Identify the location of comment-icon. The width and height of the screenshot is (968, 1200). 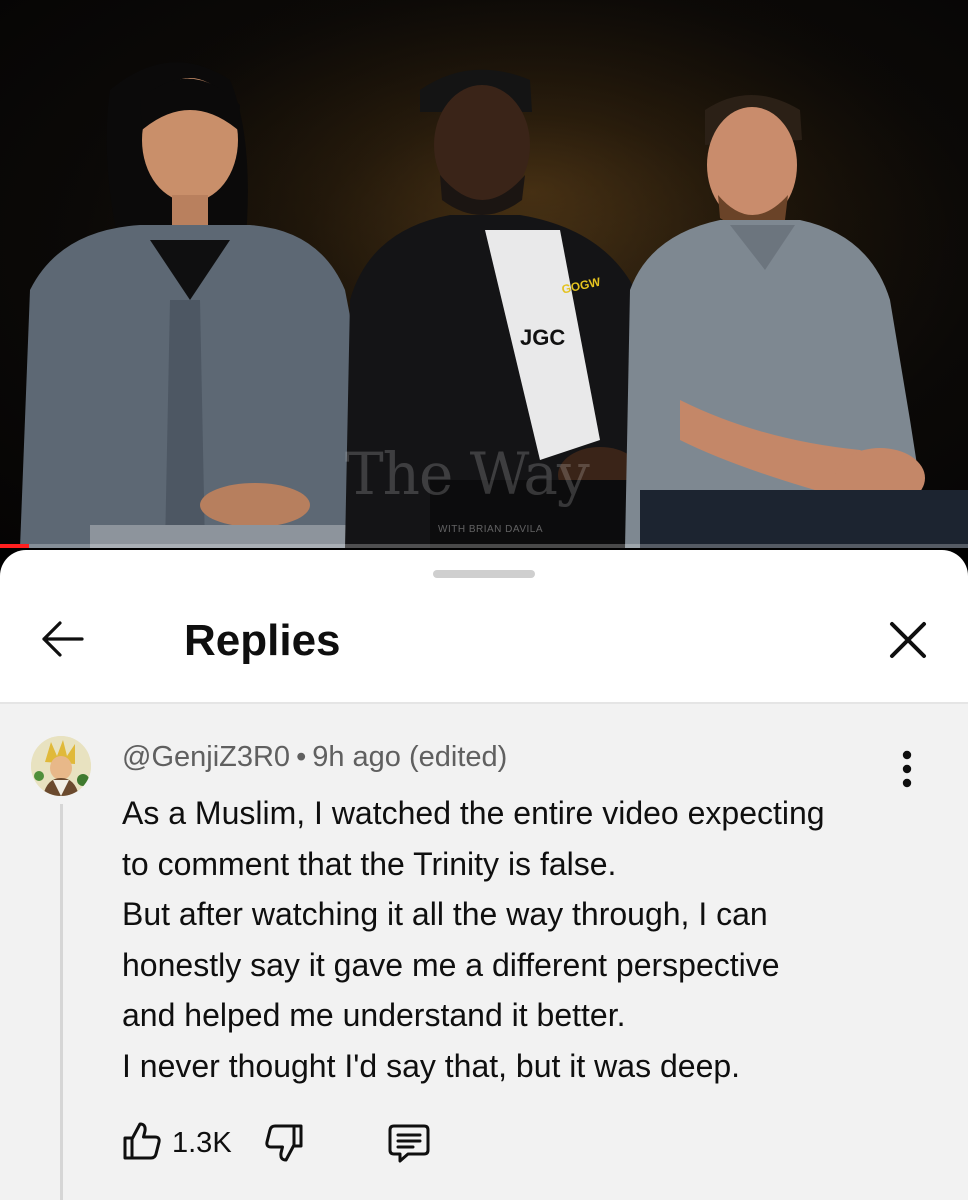
(409, 1143).